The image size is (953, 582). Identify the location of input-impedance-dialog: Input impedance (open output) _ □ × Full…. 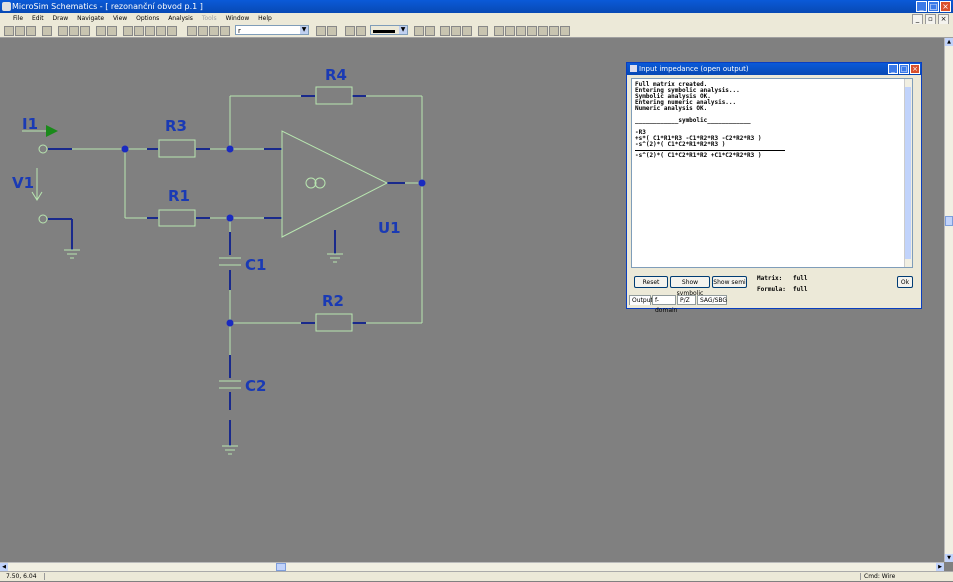
(774, 188).